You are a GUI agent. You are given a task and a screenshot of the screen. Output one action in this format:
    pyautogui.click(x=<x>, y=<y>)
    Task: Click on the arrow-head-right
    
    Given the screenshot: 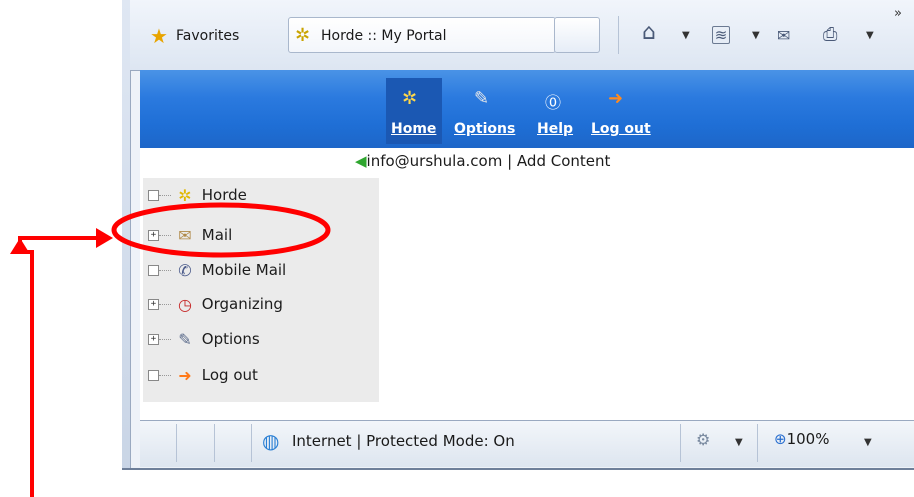 What is the action you would take?
    pyautogui.click(x=104, y=238)
    